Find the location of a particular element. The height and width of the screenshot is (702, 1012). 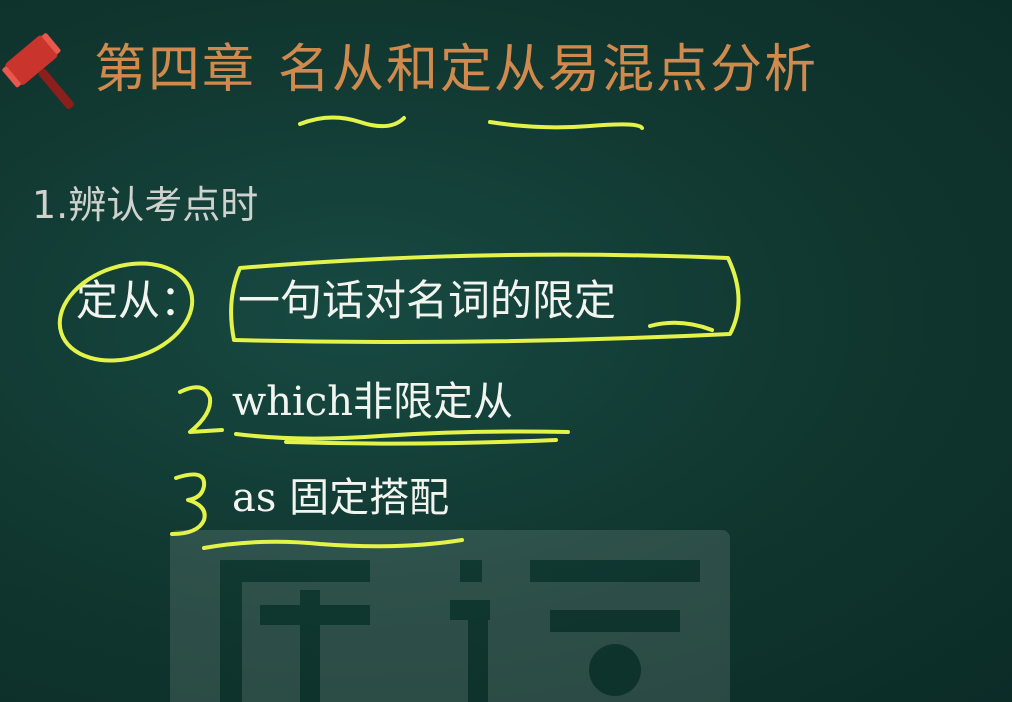

item-keyword: which is located at coordinates (292, 402).